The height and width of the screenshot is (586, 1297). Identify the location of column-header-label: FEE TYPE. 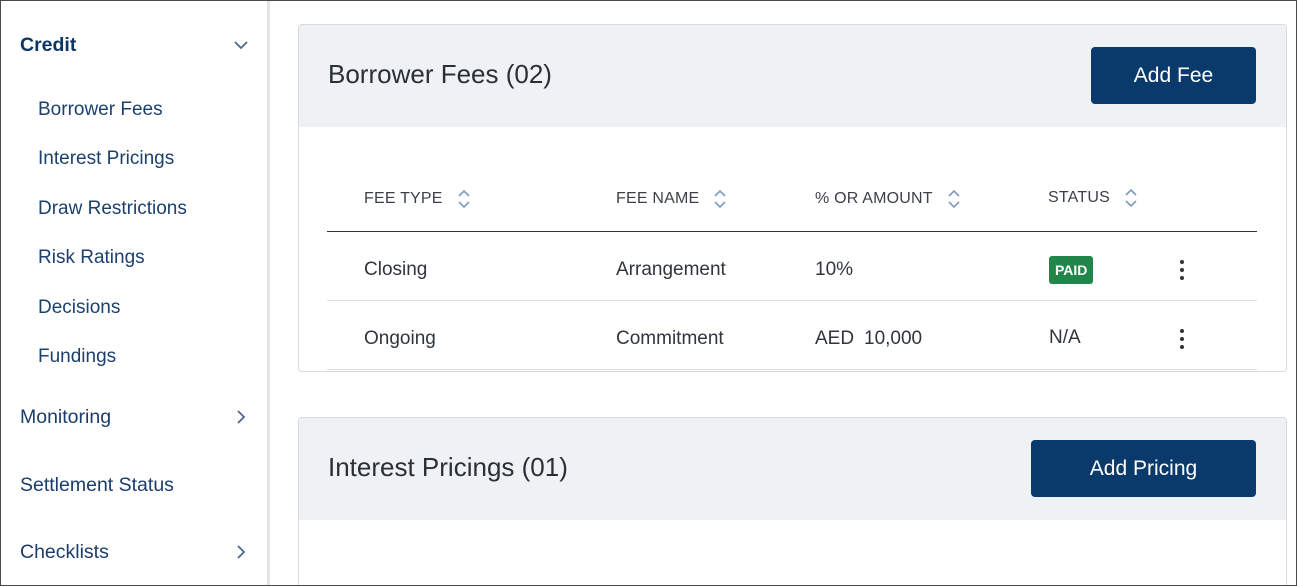
(403, 198).